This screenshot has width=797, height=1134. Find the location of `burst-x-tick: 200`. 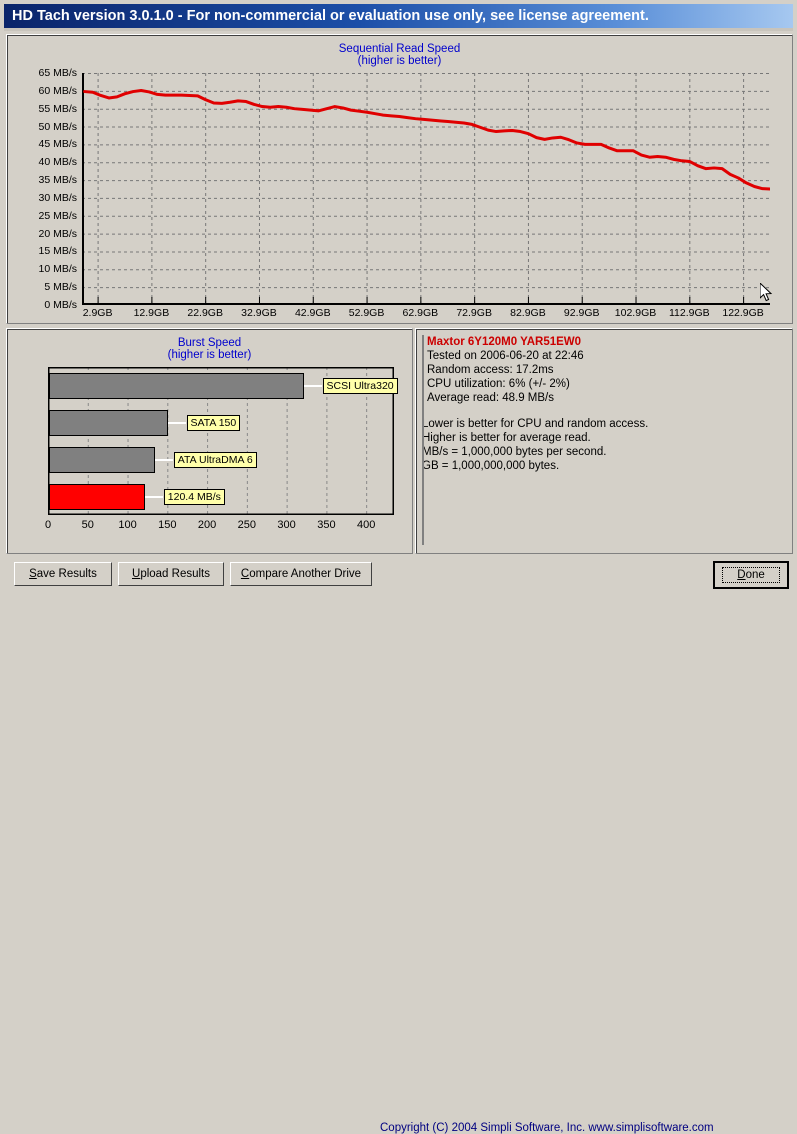

burst-x-tick: 200 is located at coordinates (207, 525).